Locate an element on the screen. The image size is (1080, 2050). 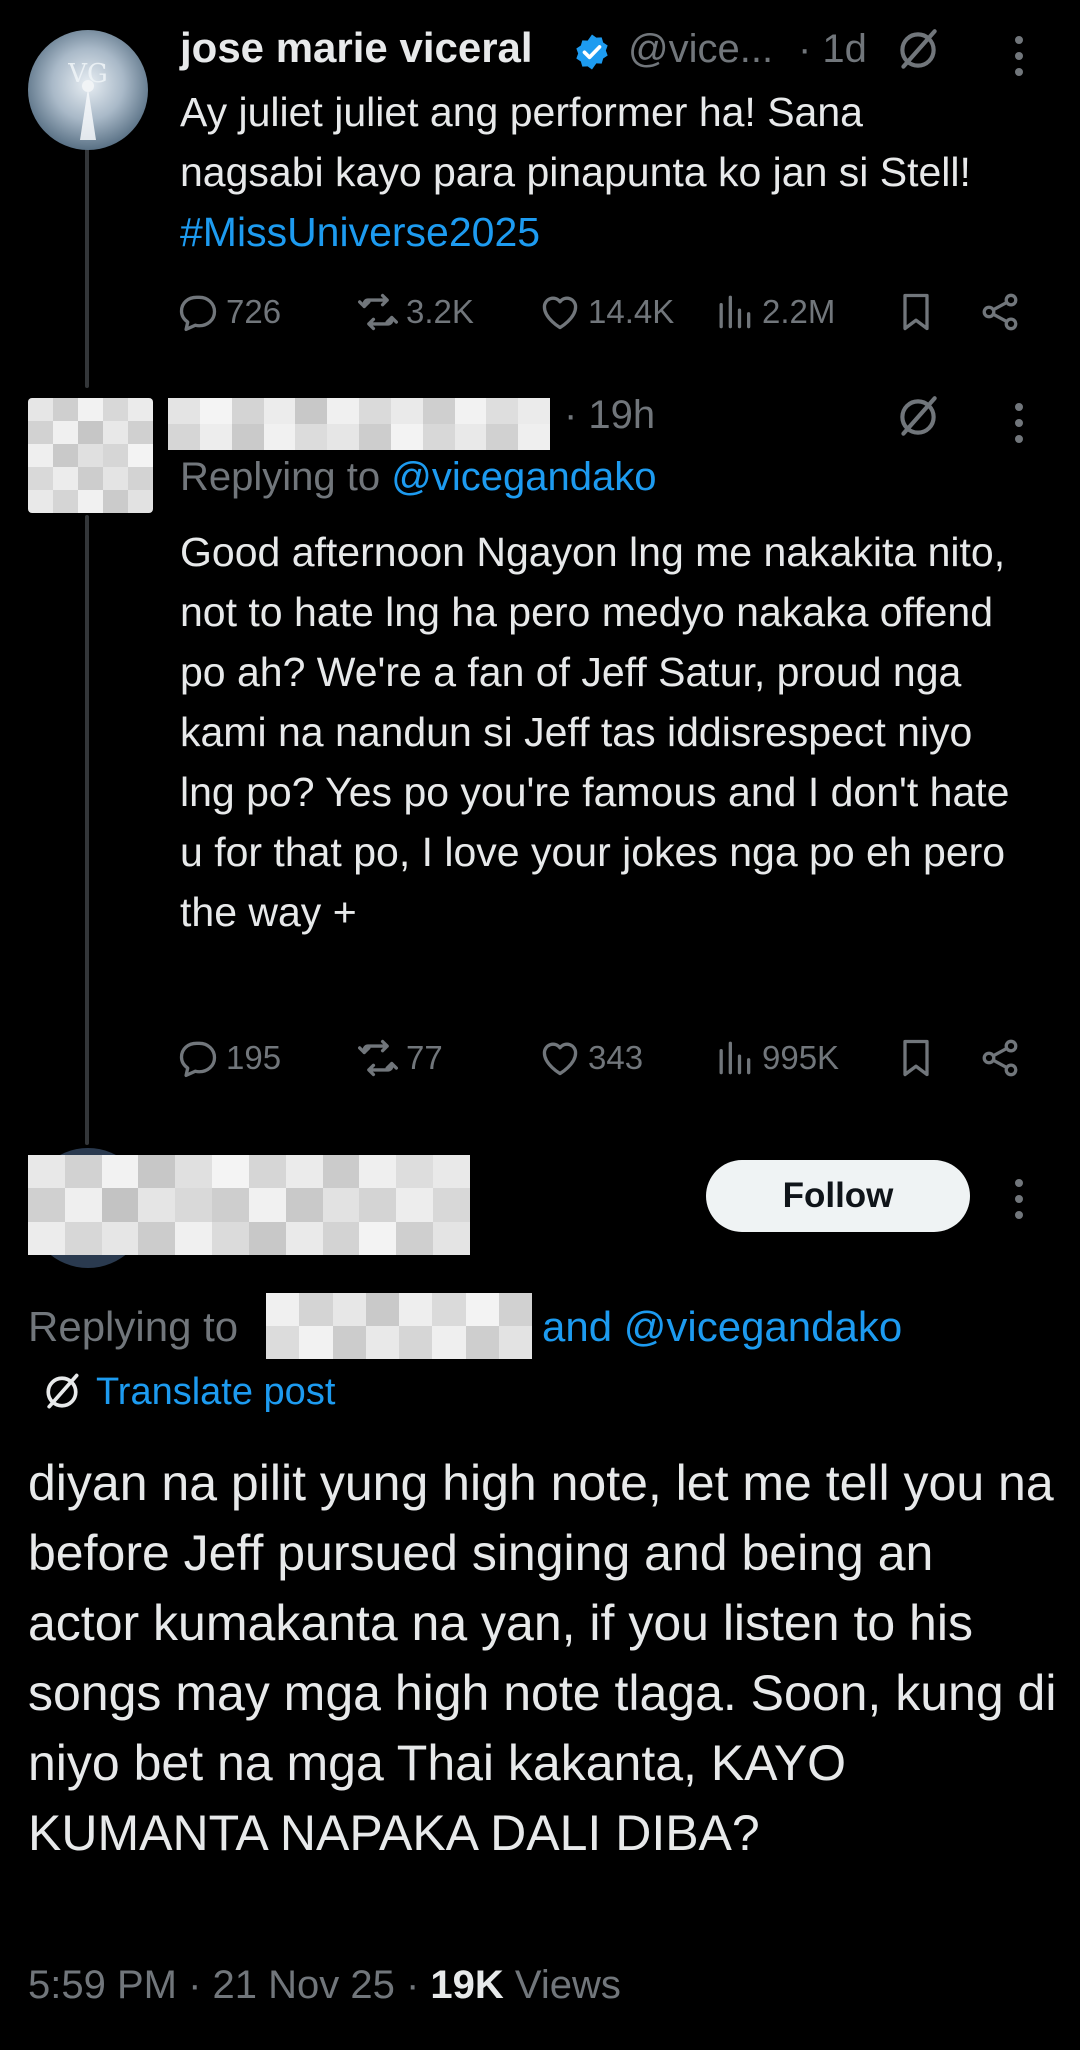
reply-button: 726 is located at coordinates (228, 312).